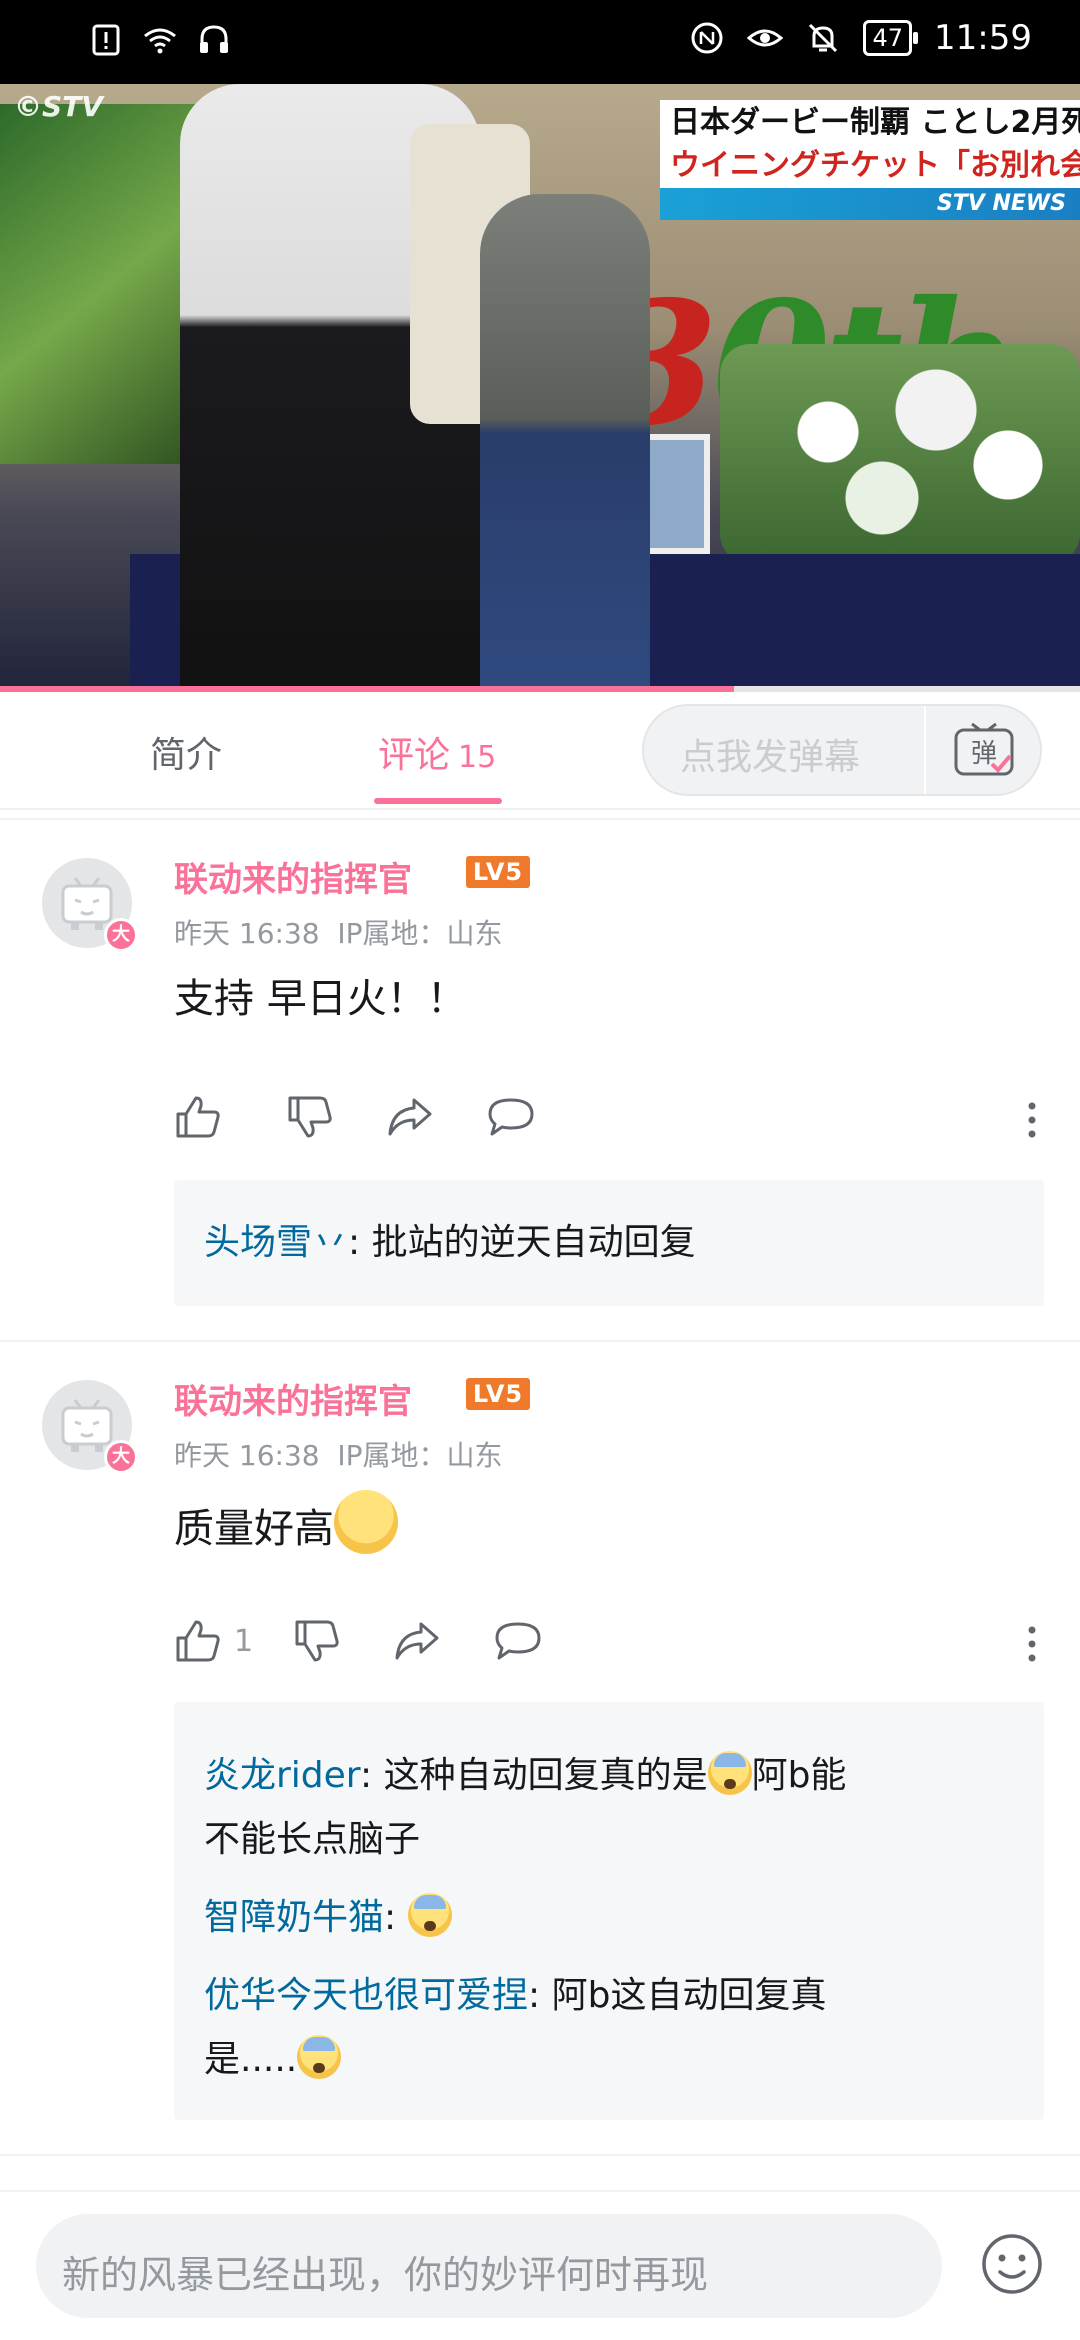 The height and width of the screenshot is (2340, 1080). I want to click on caption-line-1: 日本ダービー制覇 ことし2月死去, so click(870, 123).